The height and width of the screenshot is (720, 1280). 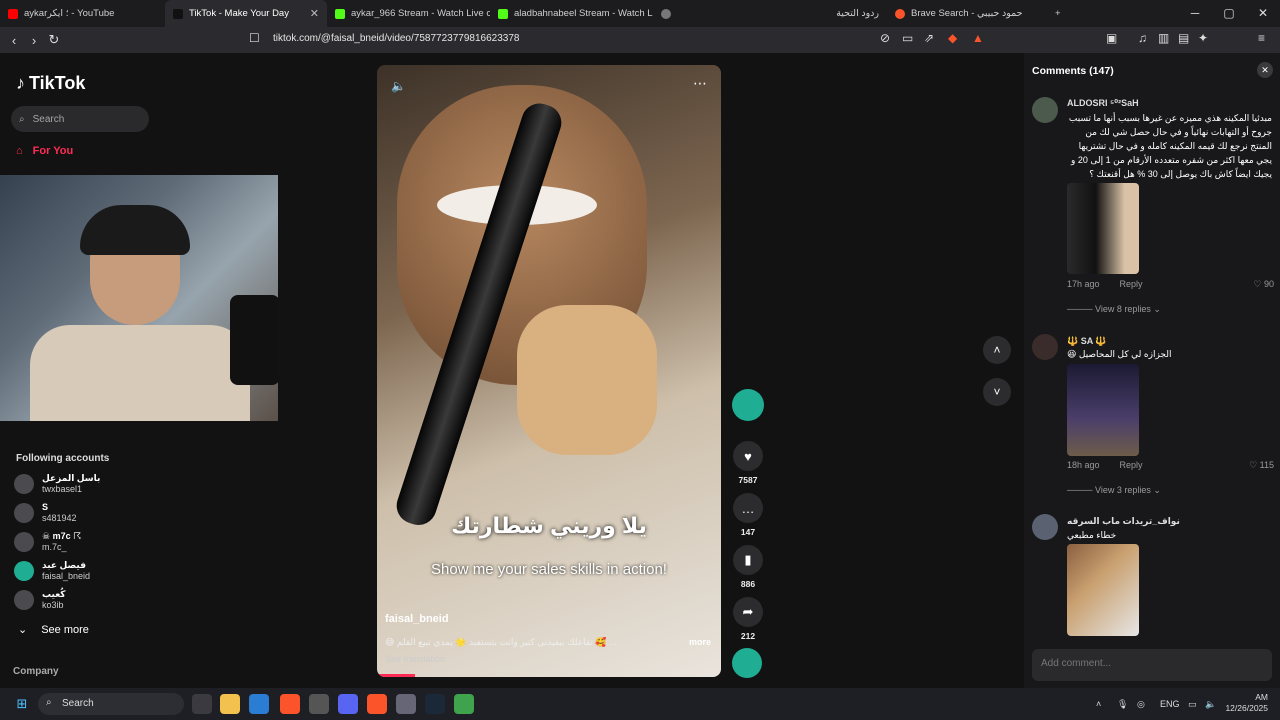 I want to click on nav-for-you: ⌂ For You, so click(x=44, y=151).